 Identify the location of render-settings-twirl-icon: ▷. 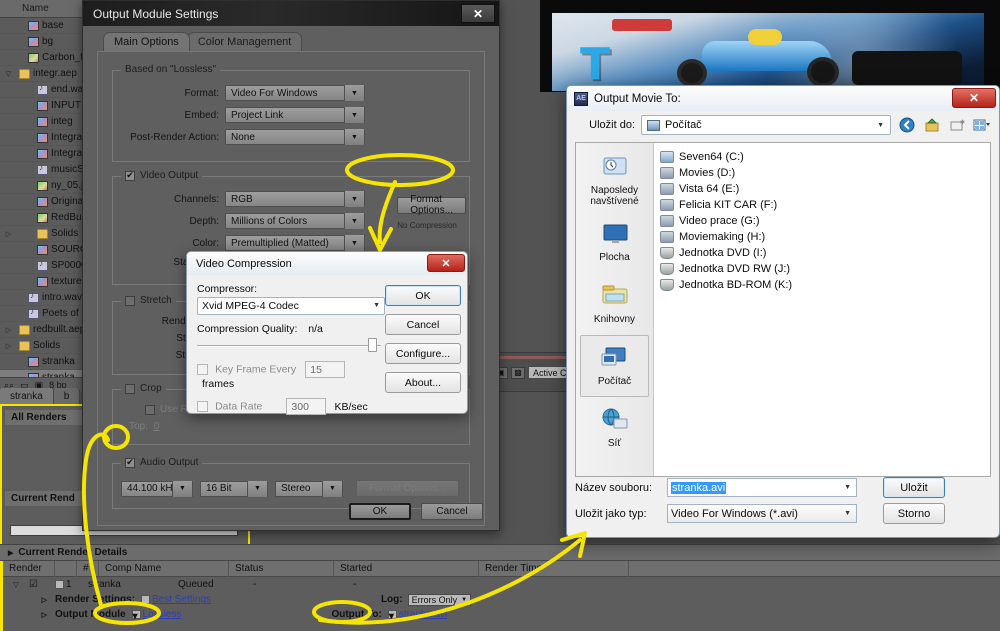
(25, 600).